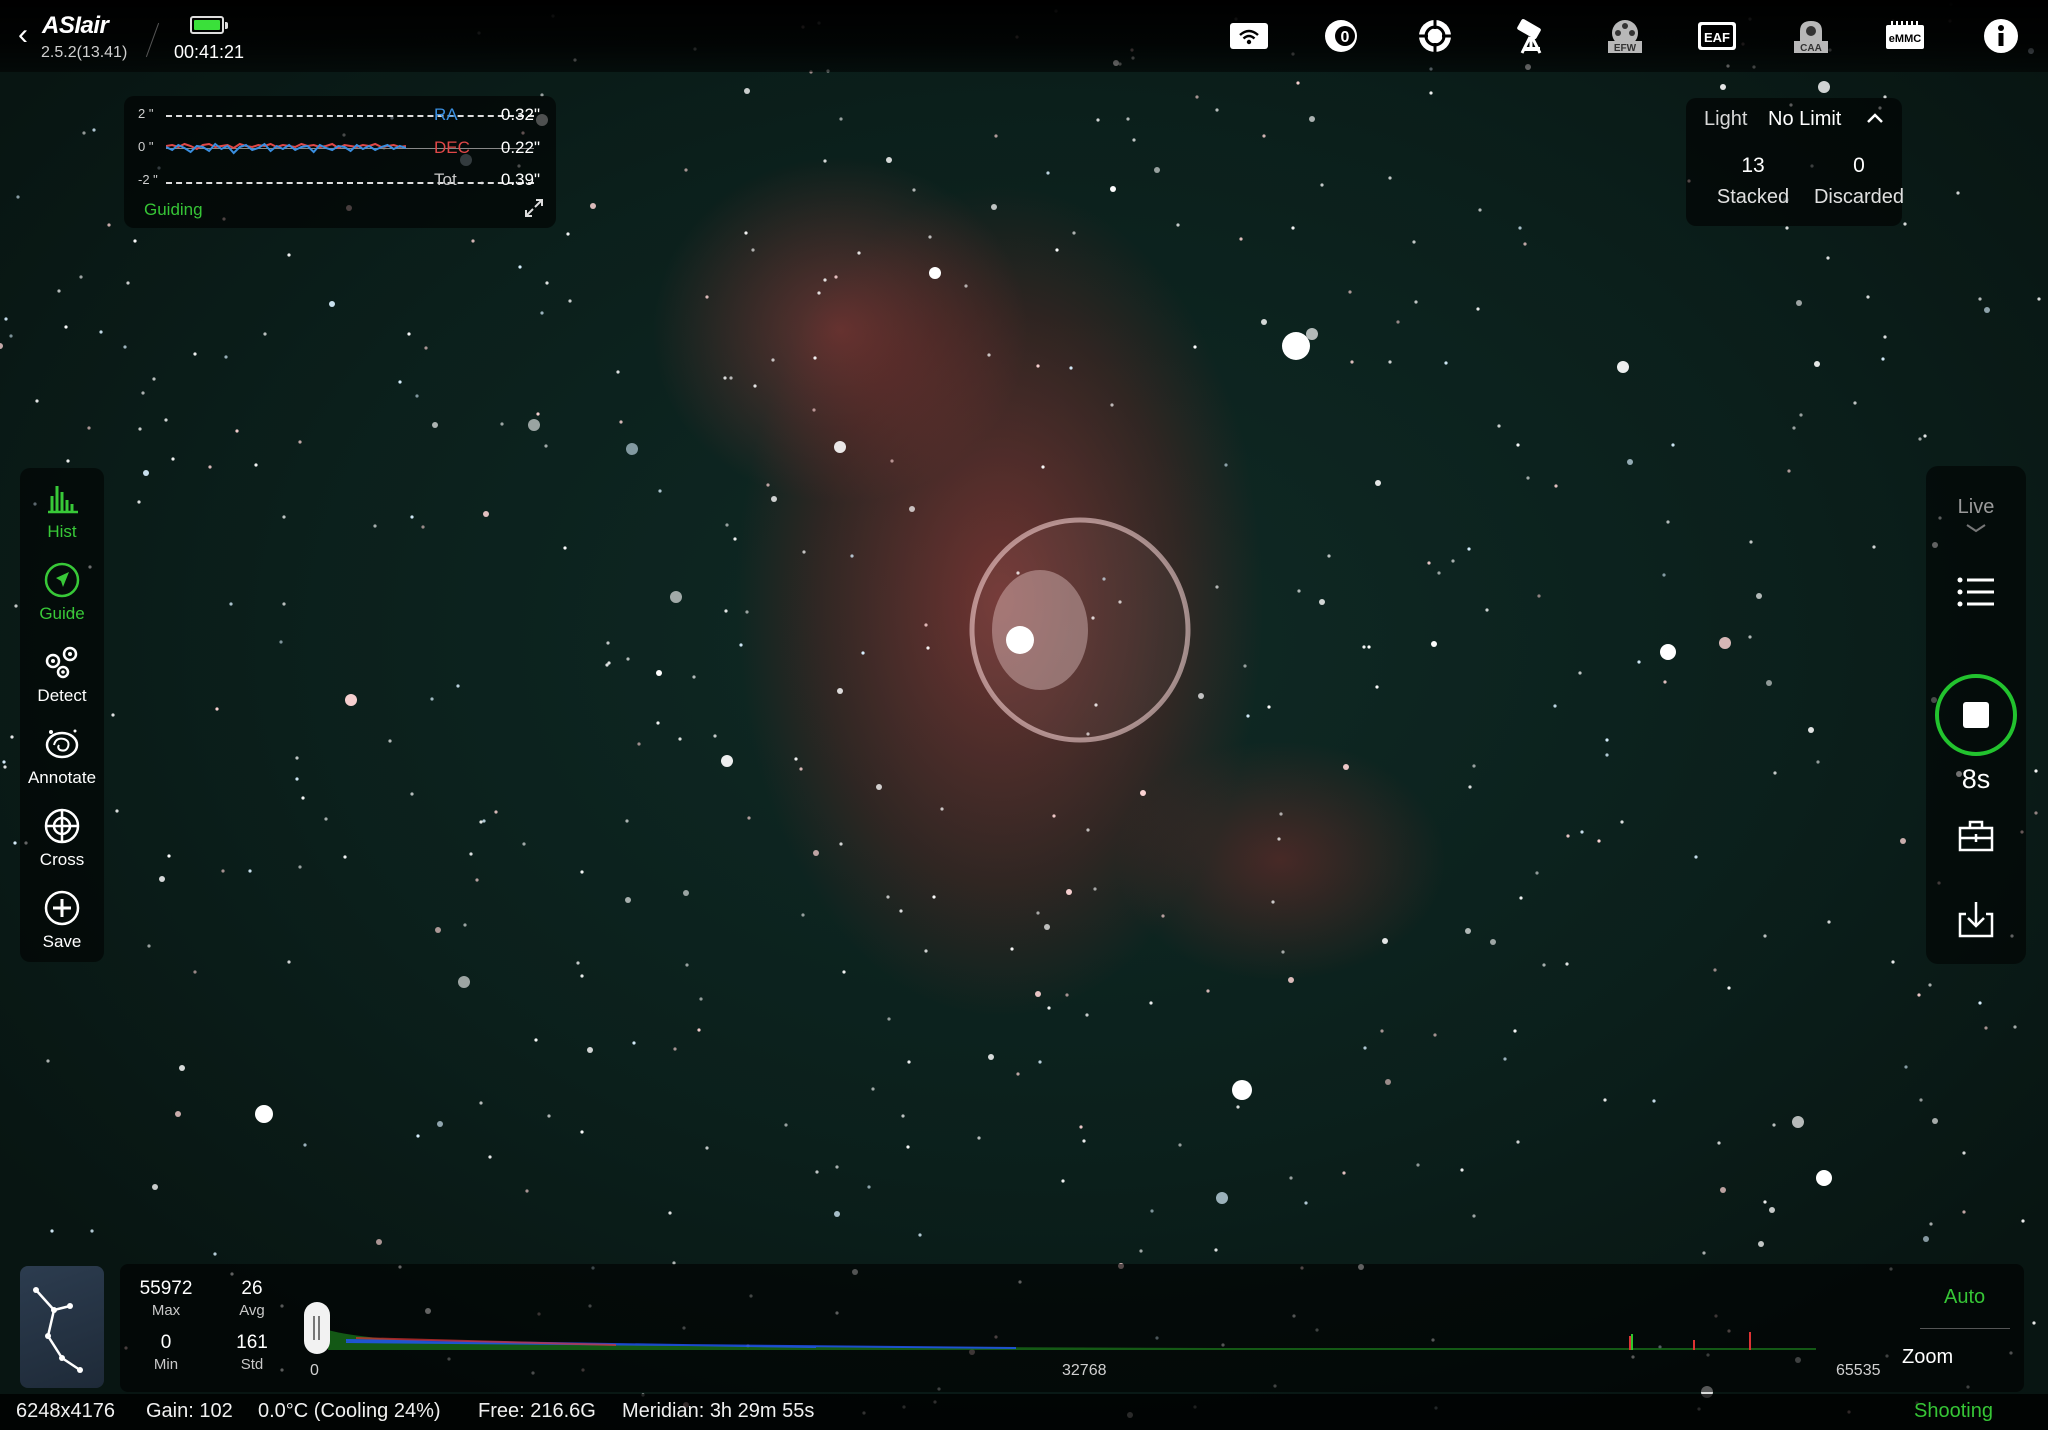 Image resolution: width=2048 pixels, height=1430 pixels. Describe the element at coordinates (62, 676) in the screenshot. I see `tool-detect: Detect` at that location.